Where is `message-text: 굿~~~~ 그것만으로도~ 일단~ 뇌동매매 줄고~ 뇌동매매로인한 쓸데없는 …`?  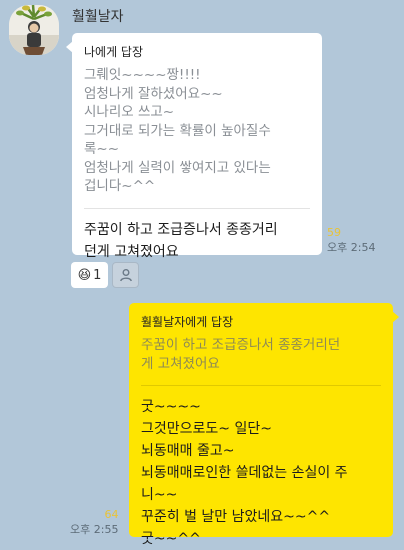
message-text: 굿~~~~ 그것만으로도~ 일단~ 뇌동매매 줄고~ 뇌동매매로인한 쓸데없는 … is located at coordinates (244, 473).